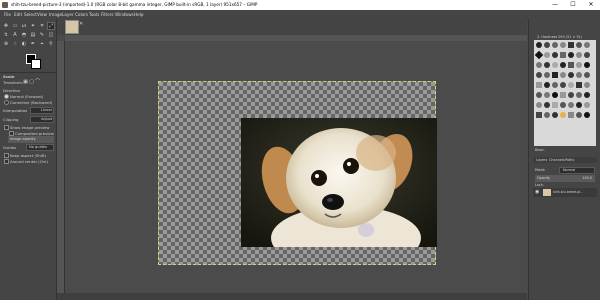 The width and height of the screenshot is (600, 300). Describe the element at coordinates (30, 14) in the screenshot. I see `menu-select: Select` at that location.